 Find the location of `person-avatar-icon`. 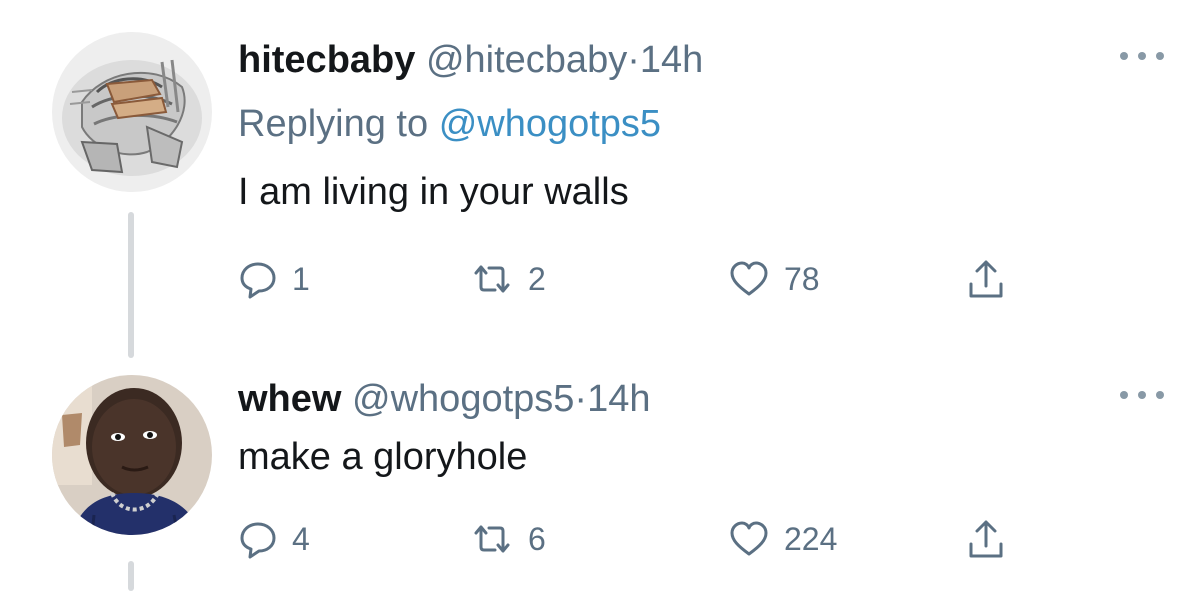

person-avatar-icon is located at coordinates (132, 455).